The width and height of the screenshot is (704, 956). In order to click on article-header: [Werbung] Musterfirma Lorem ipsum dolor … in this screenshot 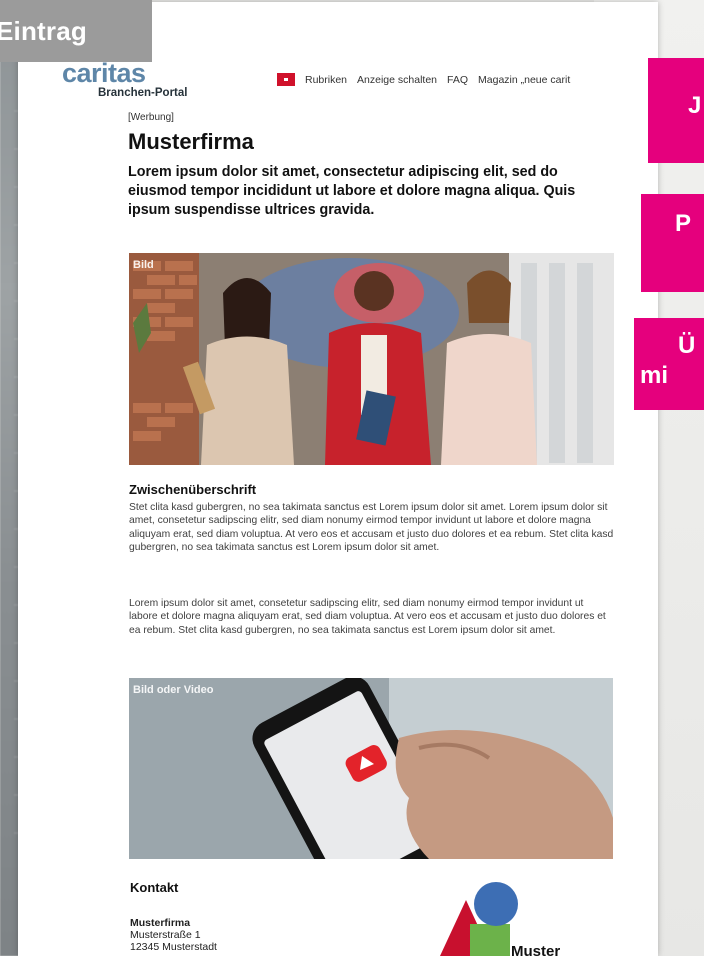, I will do `click(371, 166)`.